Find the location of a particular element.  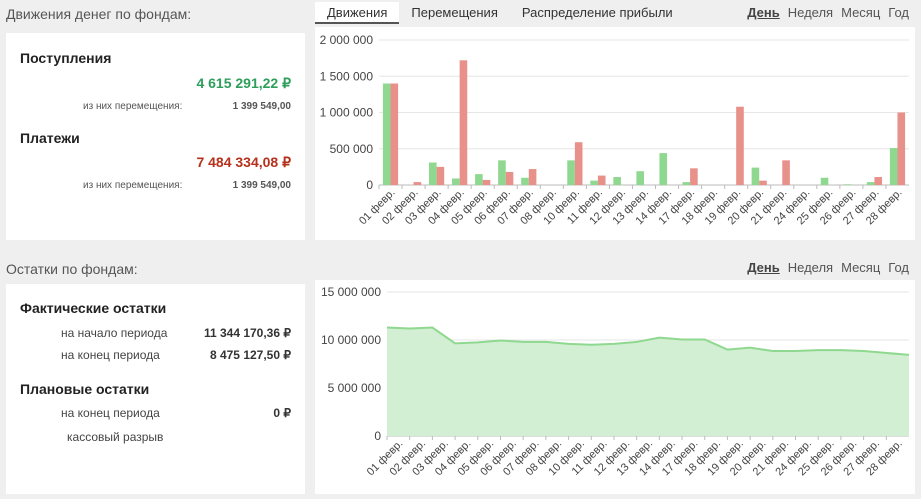

payments-transfers-label: из них перемещения: is located at coordinates (133, 185).